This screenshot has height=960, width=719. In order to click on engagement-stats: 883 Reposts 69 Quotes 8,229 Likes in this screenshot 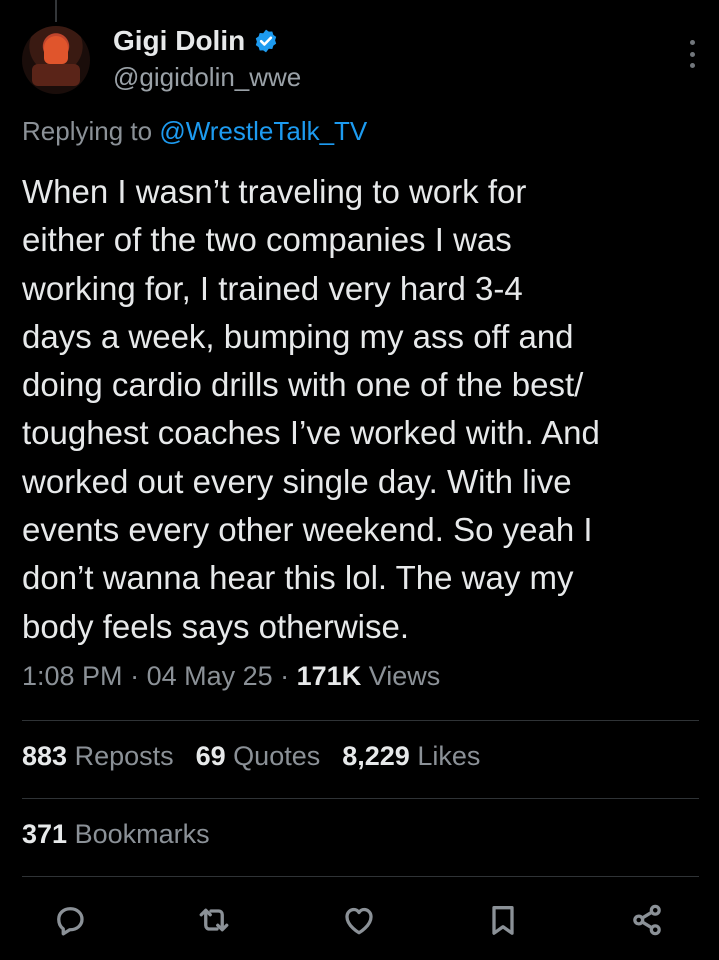, I will do `click(262, 756)`.